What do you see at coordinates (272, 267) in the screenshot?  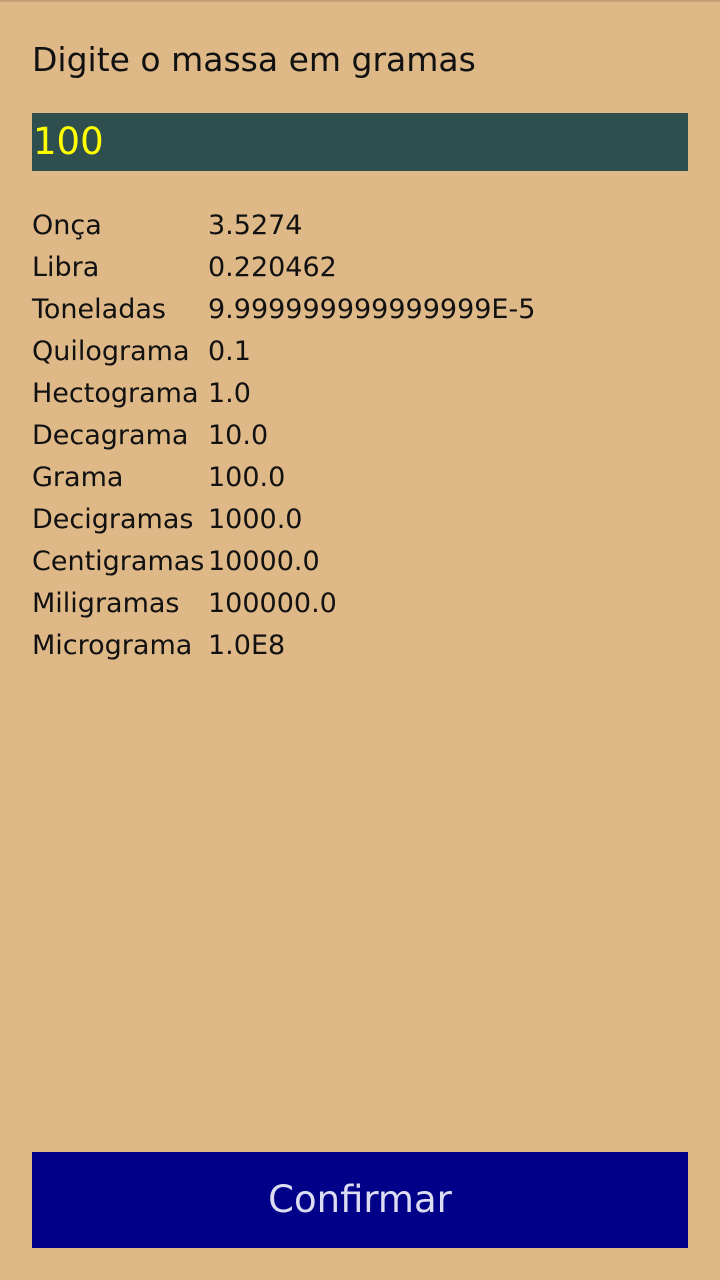 I see `unit-value-libra: 0.220462` at bounding box center [272, 267].